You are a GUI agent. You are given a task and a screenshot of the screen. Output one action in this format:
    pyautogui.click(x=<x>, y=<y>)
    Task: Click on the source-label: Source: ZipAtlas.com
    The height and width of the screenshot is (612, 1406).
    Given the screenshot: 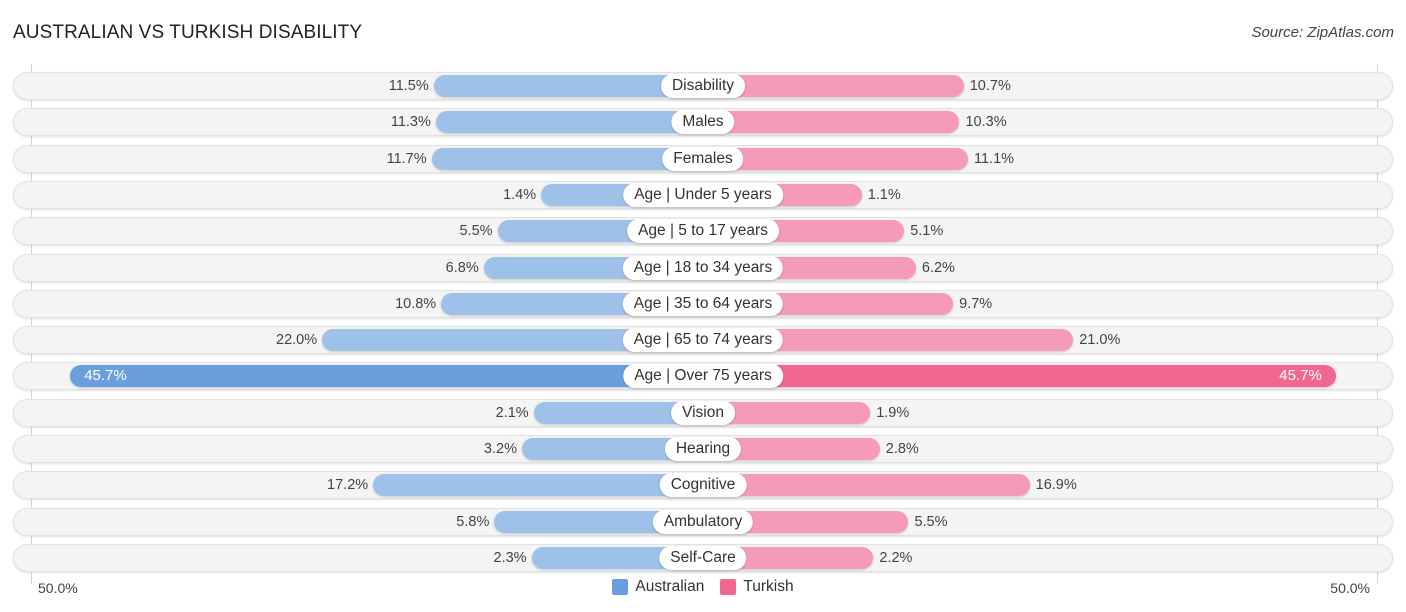 What is the action you would take?
    pyautogui.click(x=1322, y=32)
    